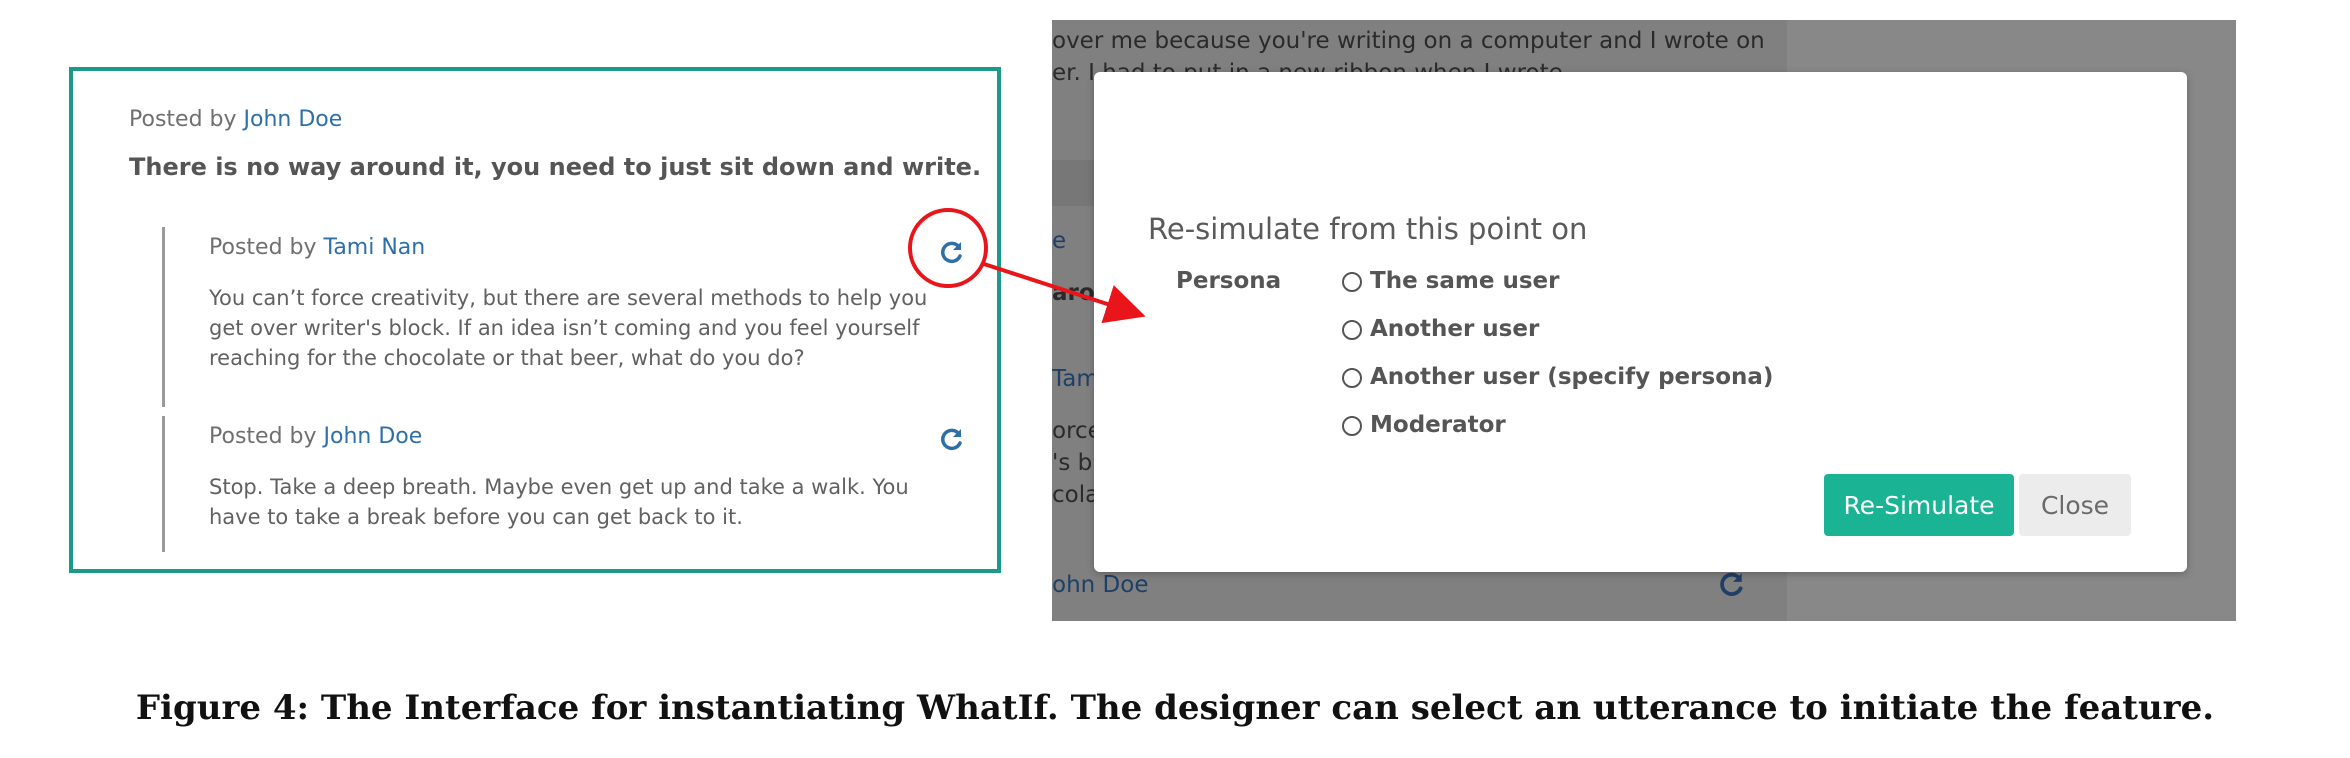 The image size is (2350, 758). I want to click on resimulate-button: Re-Simulate, so click(1919, 505).